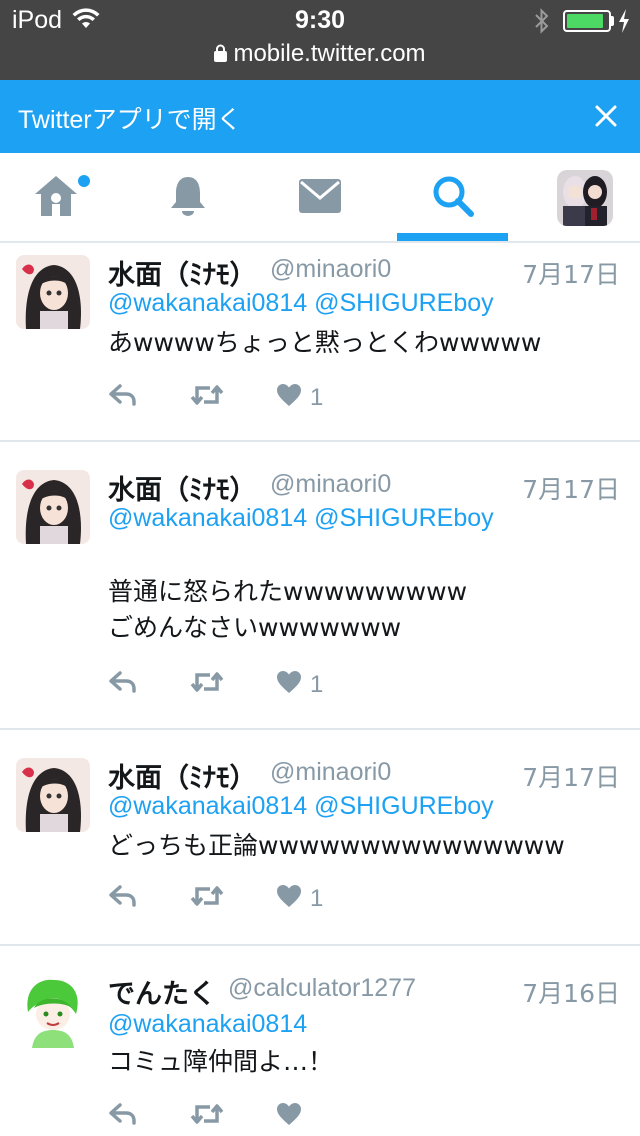 The image size is (640, 1136). Describe the element at coordinates (452, 237) in the screenshot. I see `active-tab-indicator` at that location.